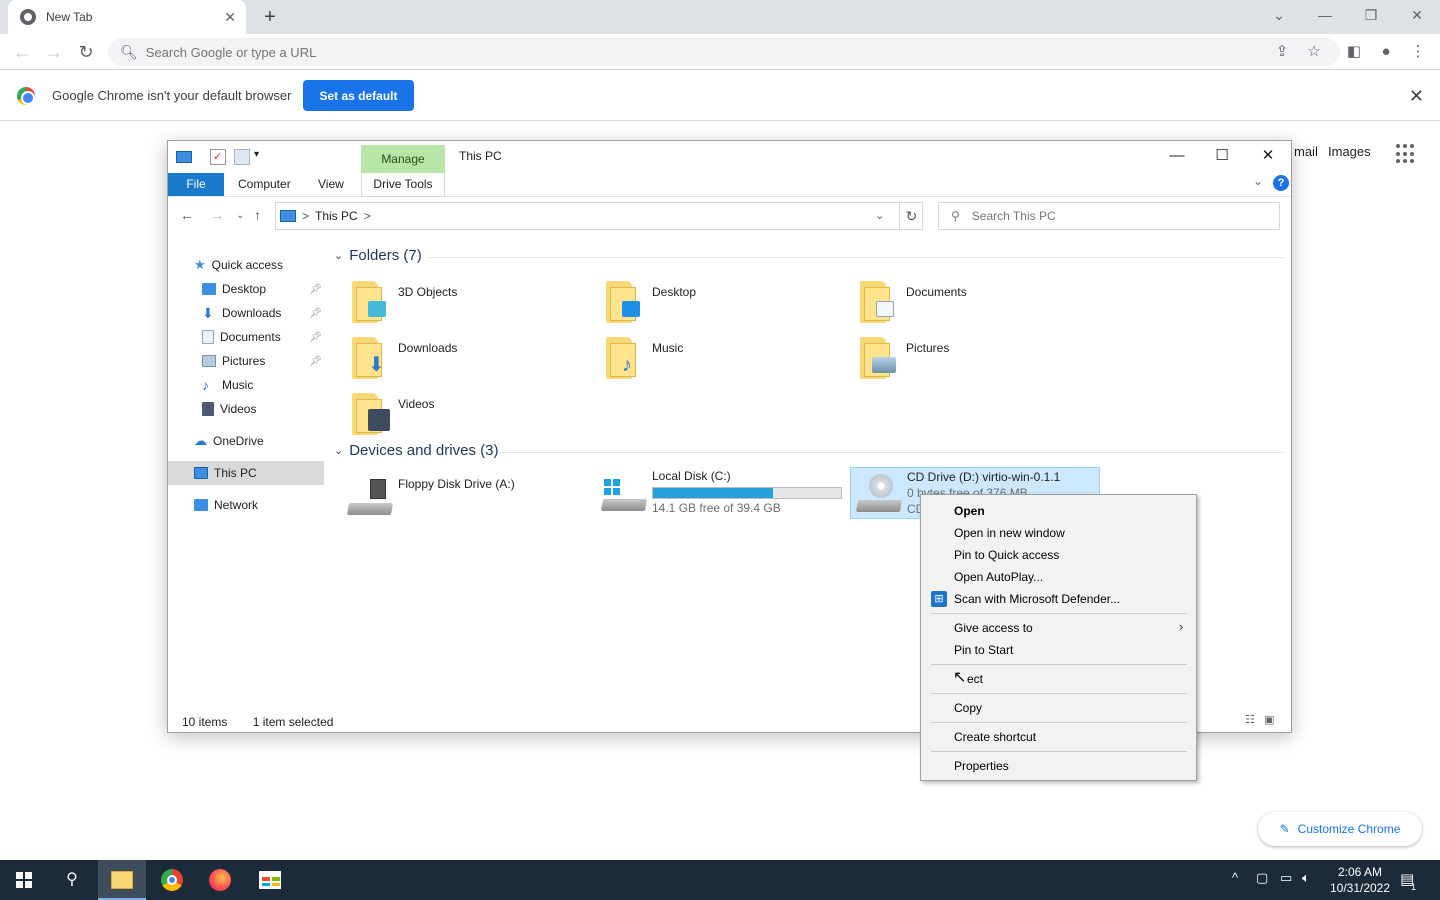  What do you see at coordinates (246, 473) in the screenshot?
I see `nav-item-this-pc: This PC` at bounding box center [246, 473].